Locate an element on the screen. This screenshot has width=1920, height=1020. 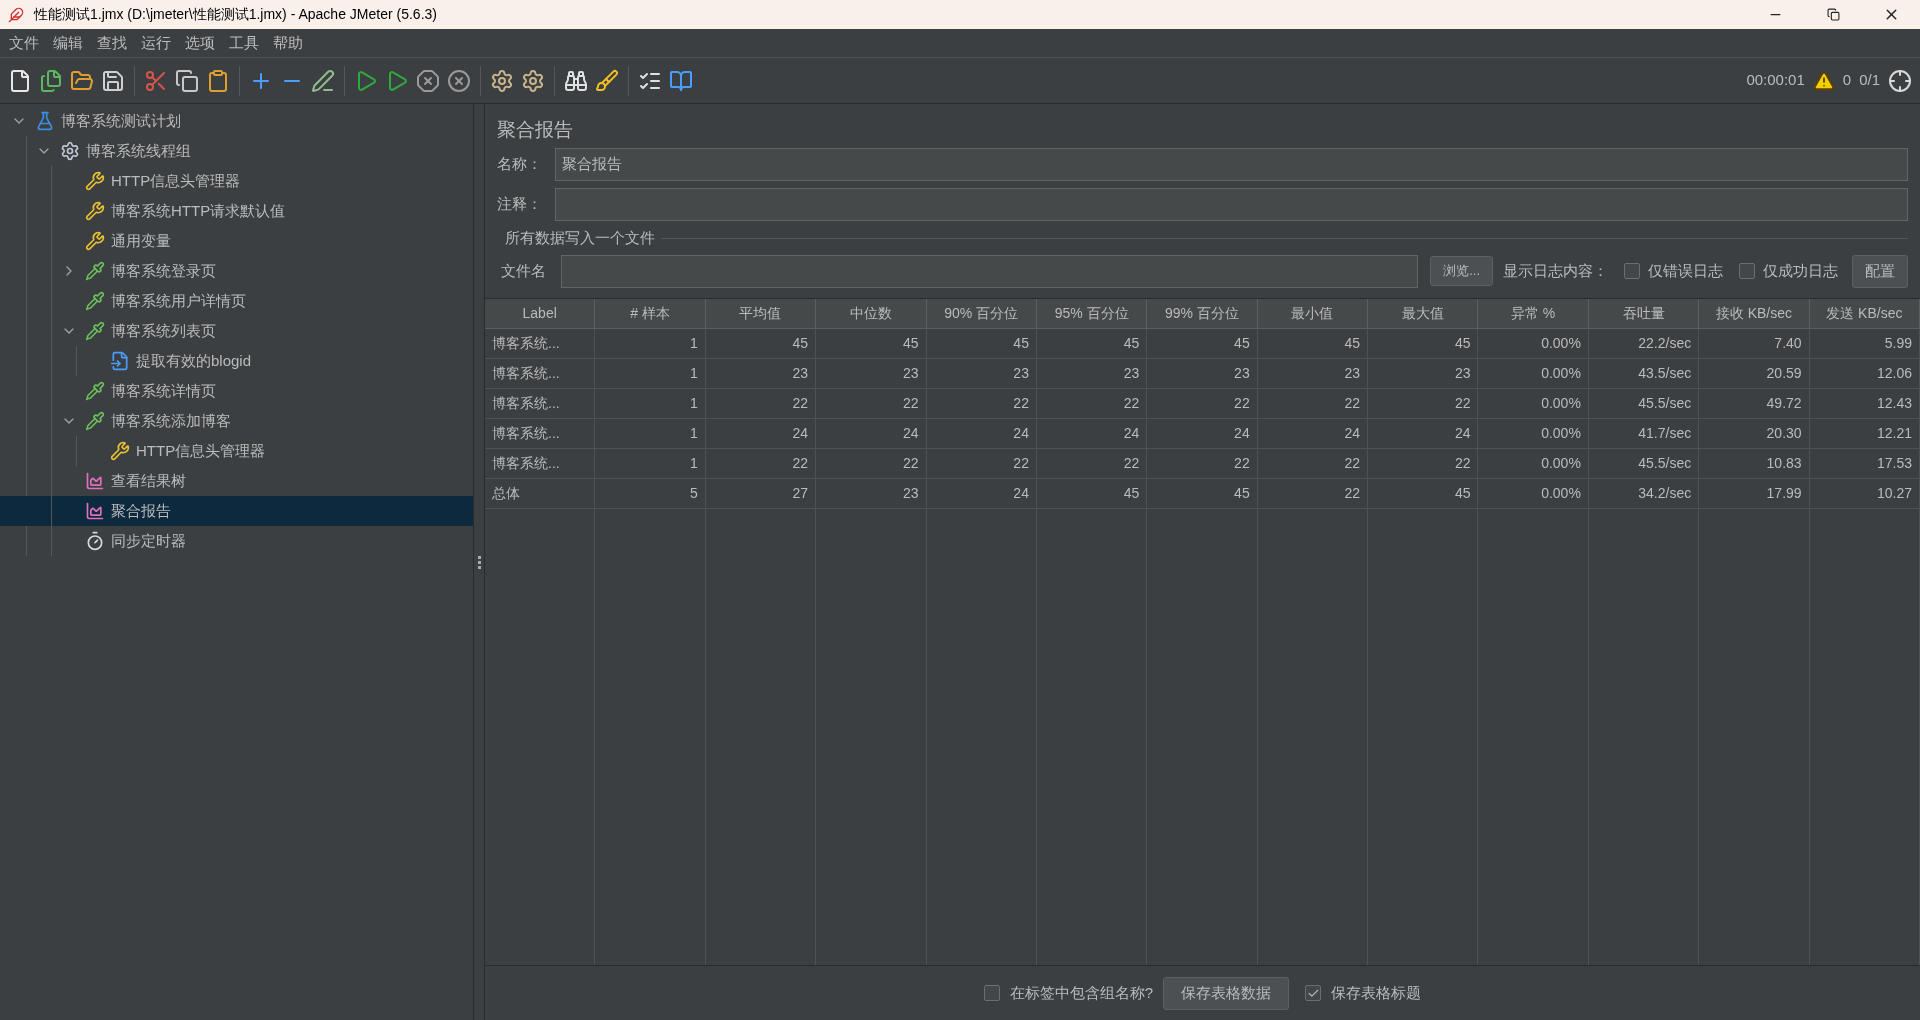
table-cell: 10.27 is located at coordinates (1864, 493).